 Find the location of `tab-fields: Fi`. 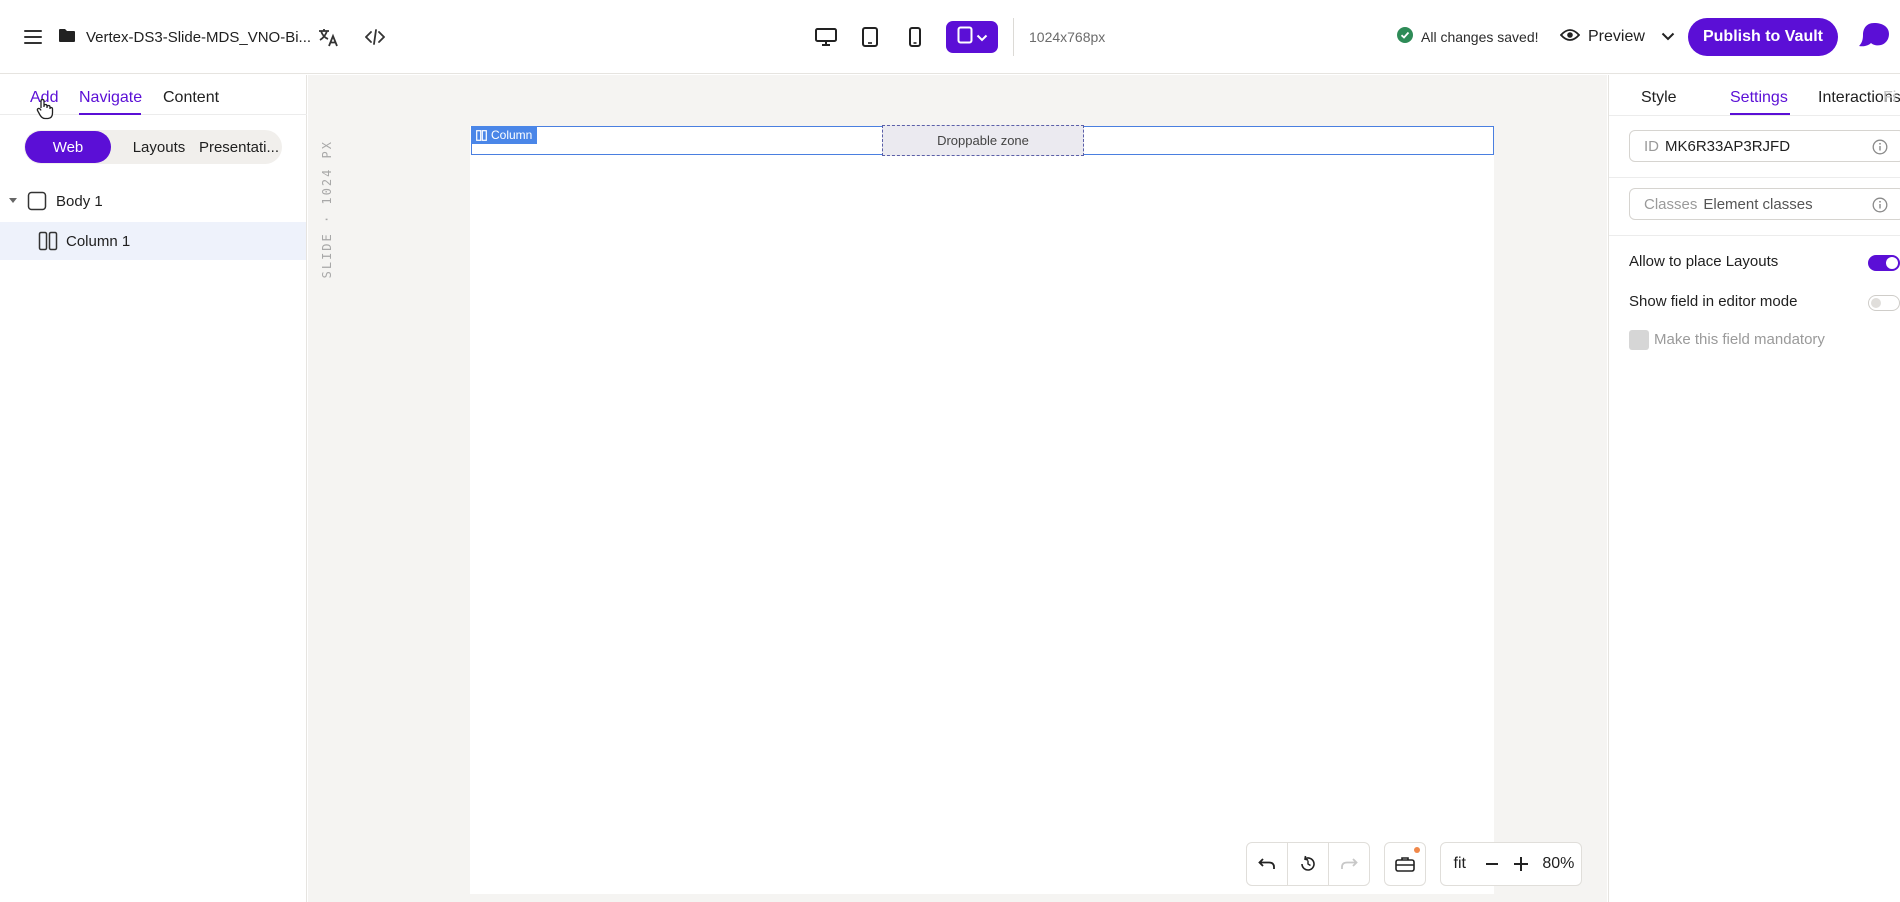

tab-fields: Fi is located at coordinates (1889, 98).